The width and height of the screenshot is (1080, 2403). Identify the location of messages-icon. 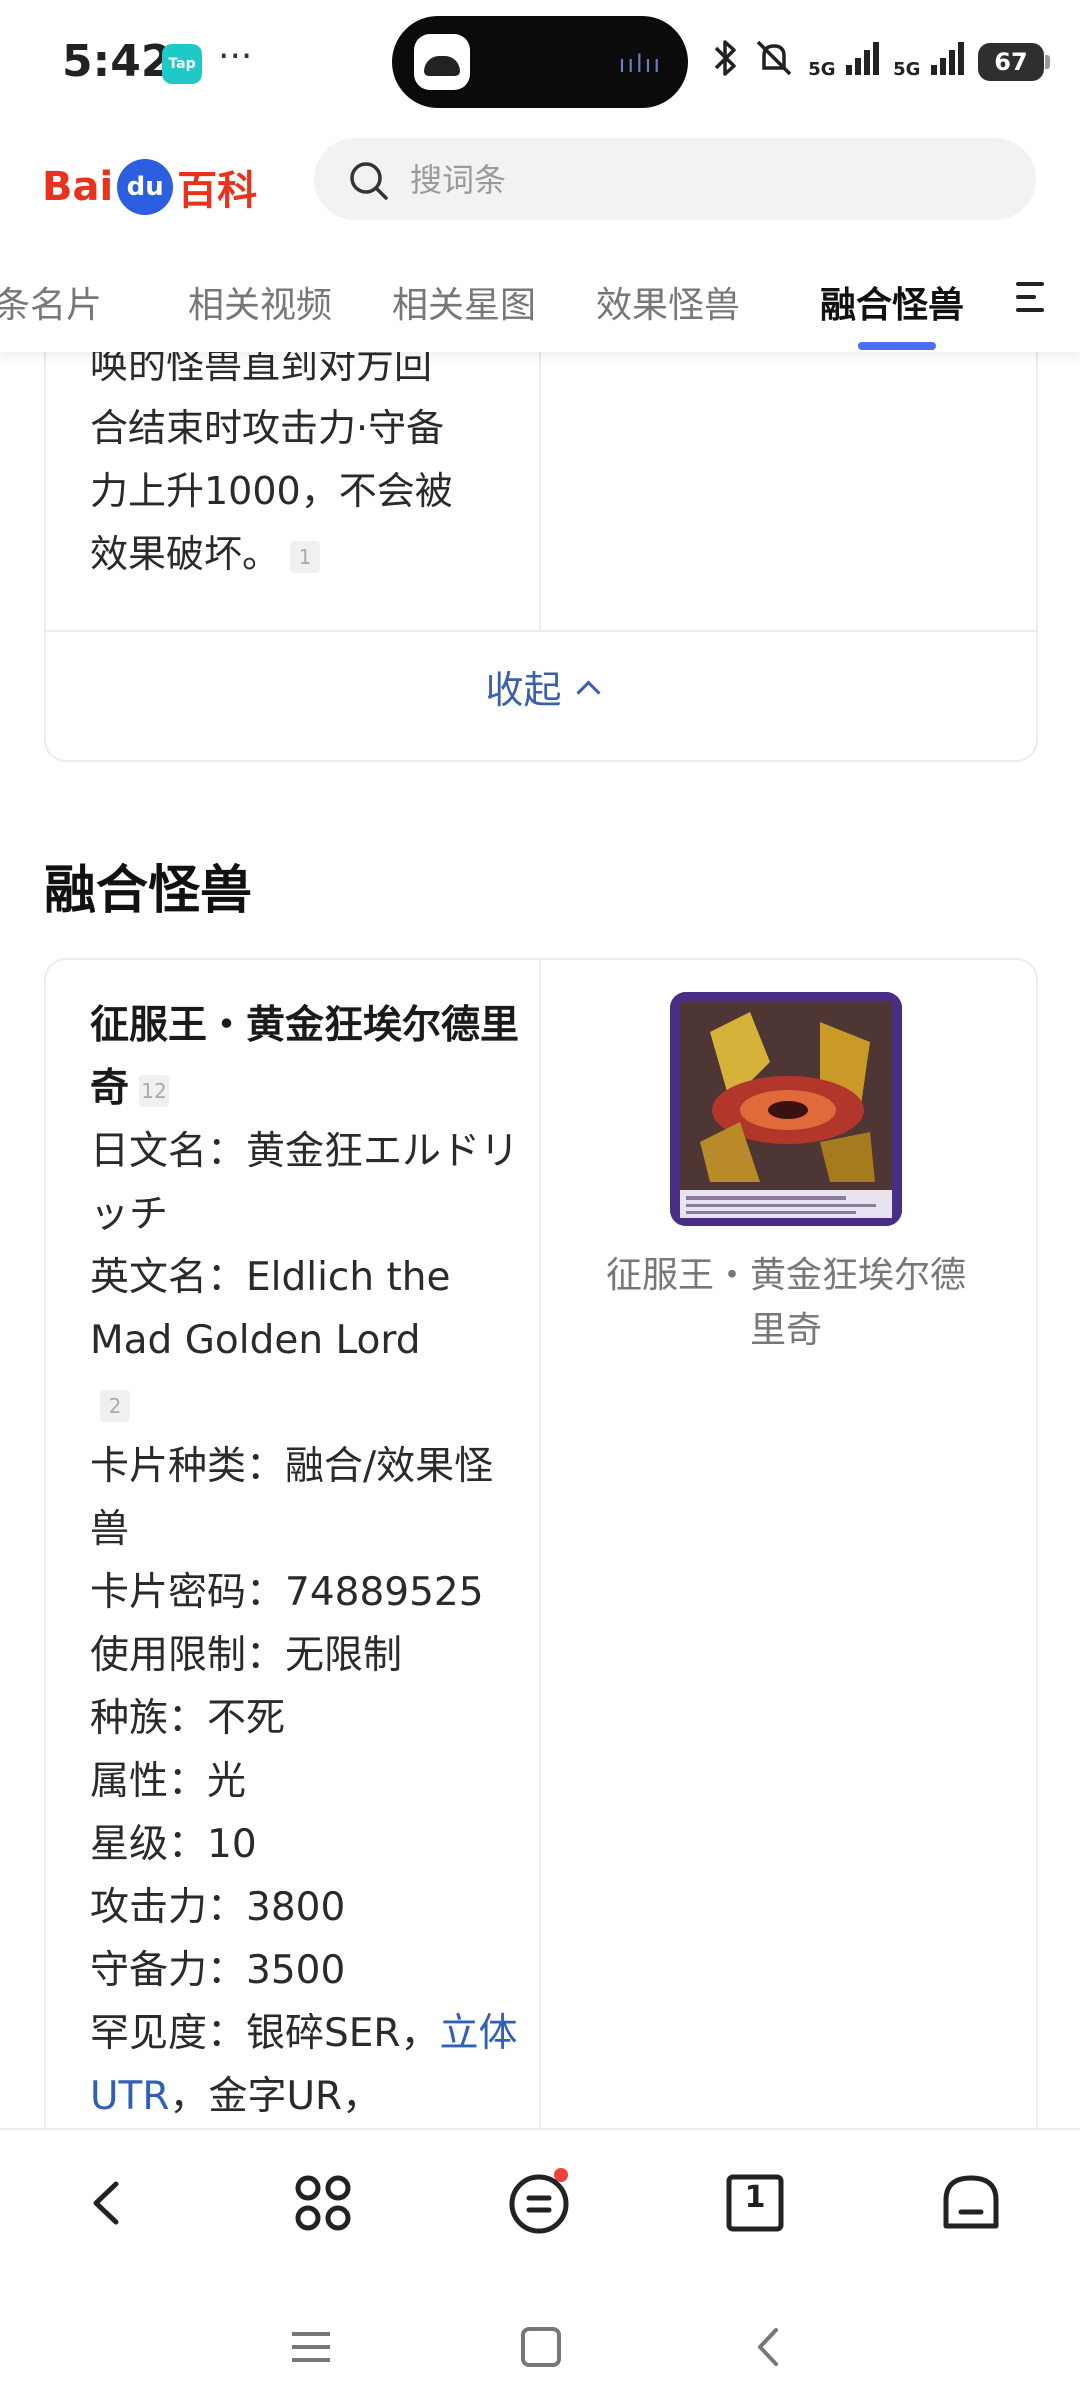
(539, 2203).